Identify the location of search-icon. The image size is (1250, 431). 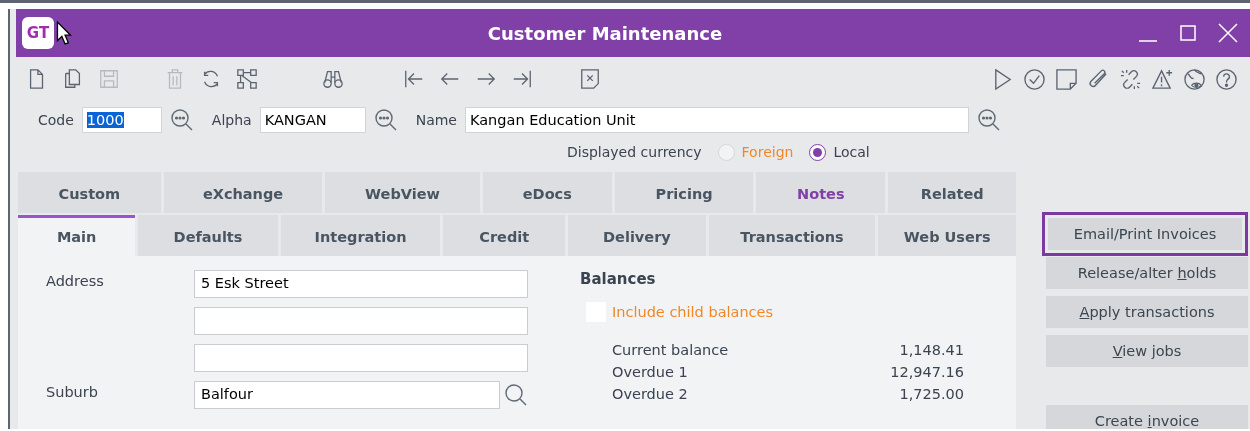
(516, 395).